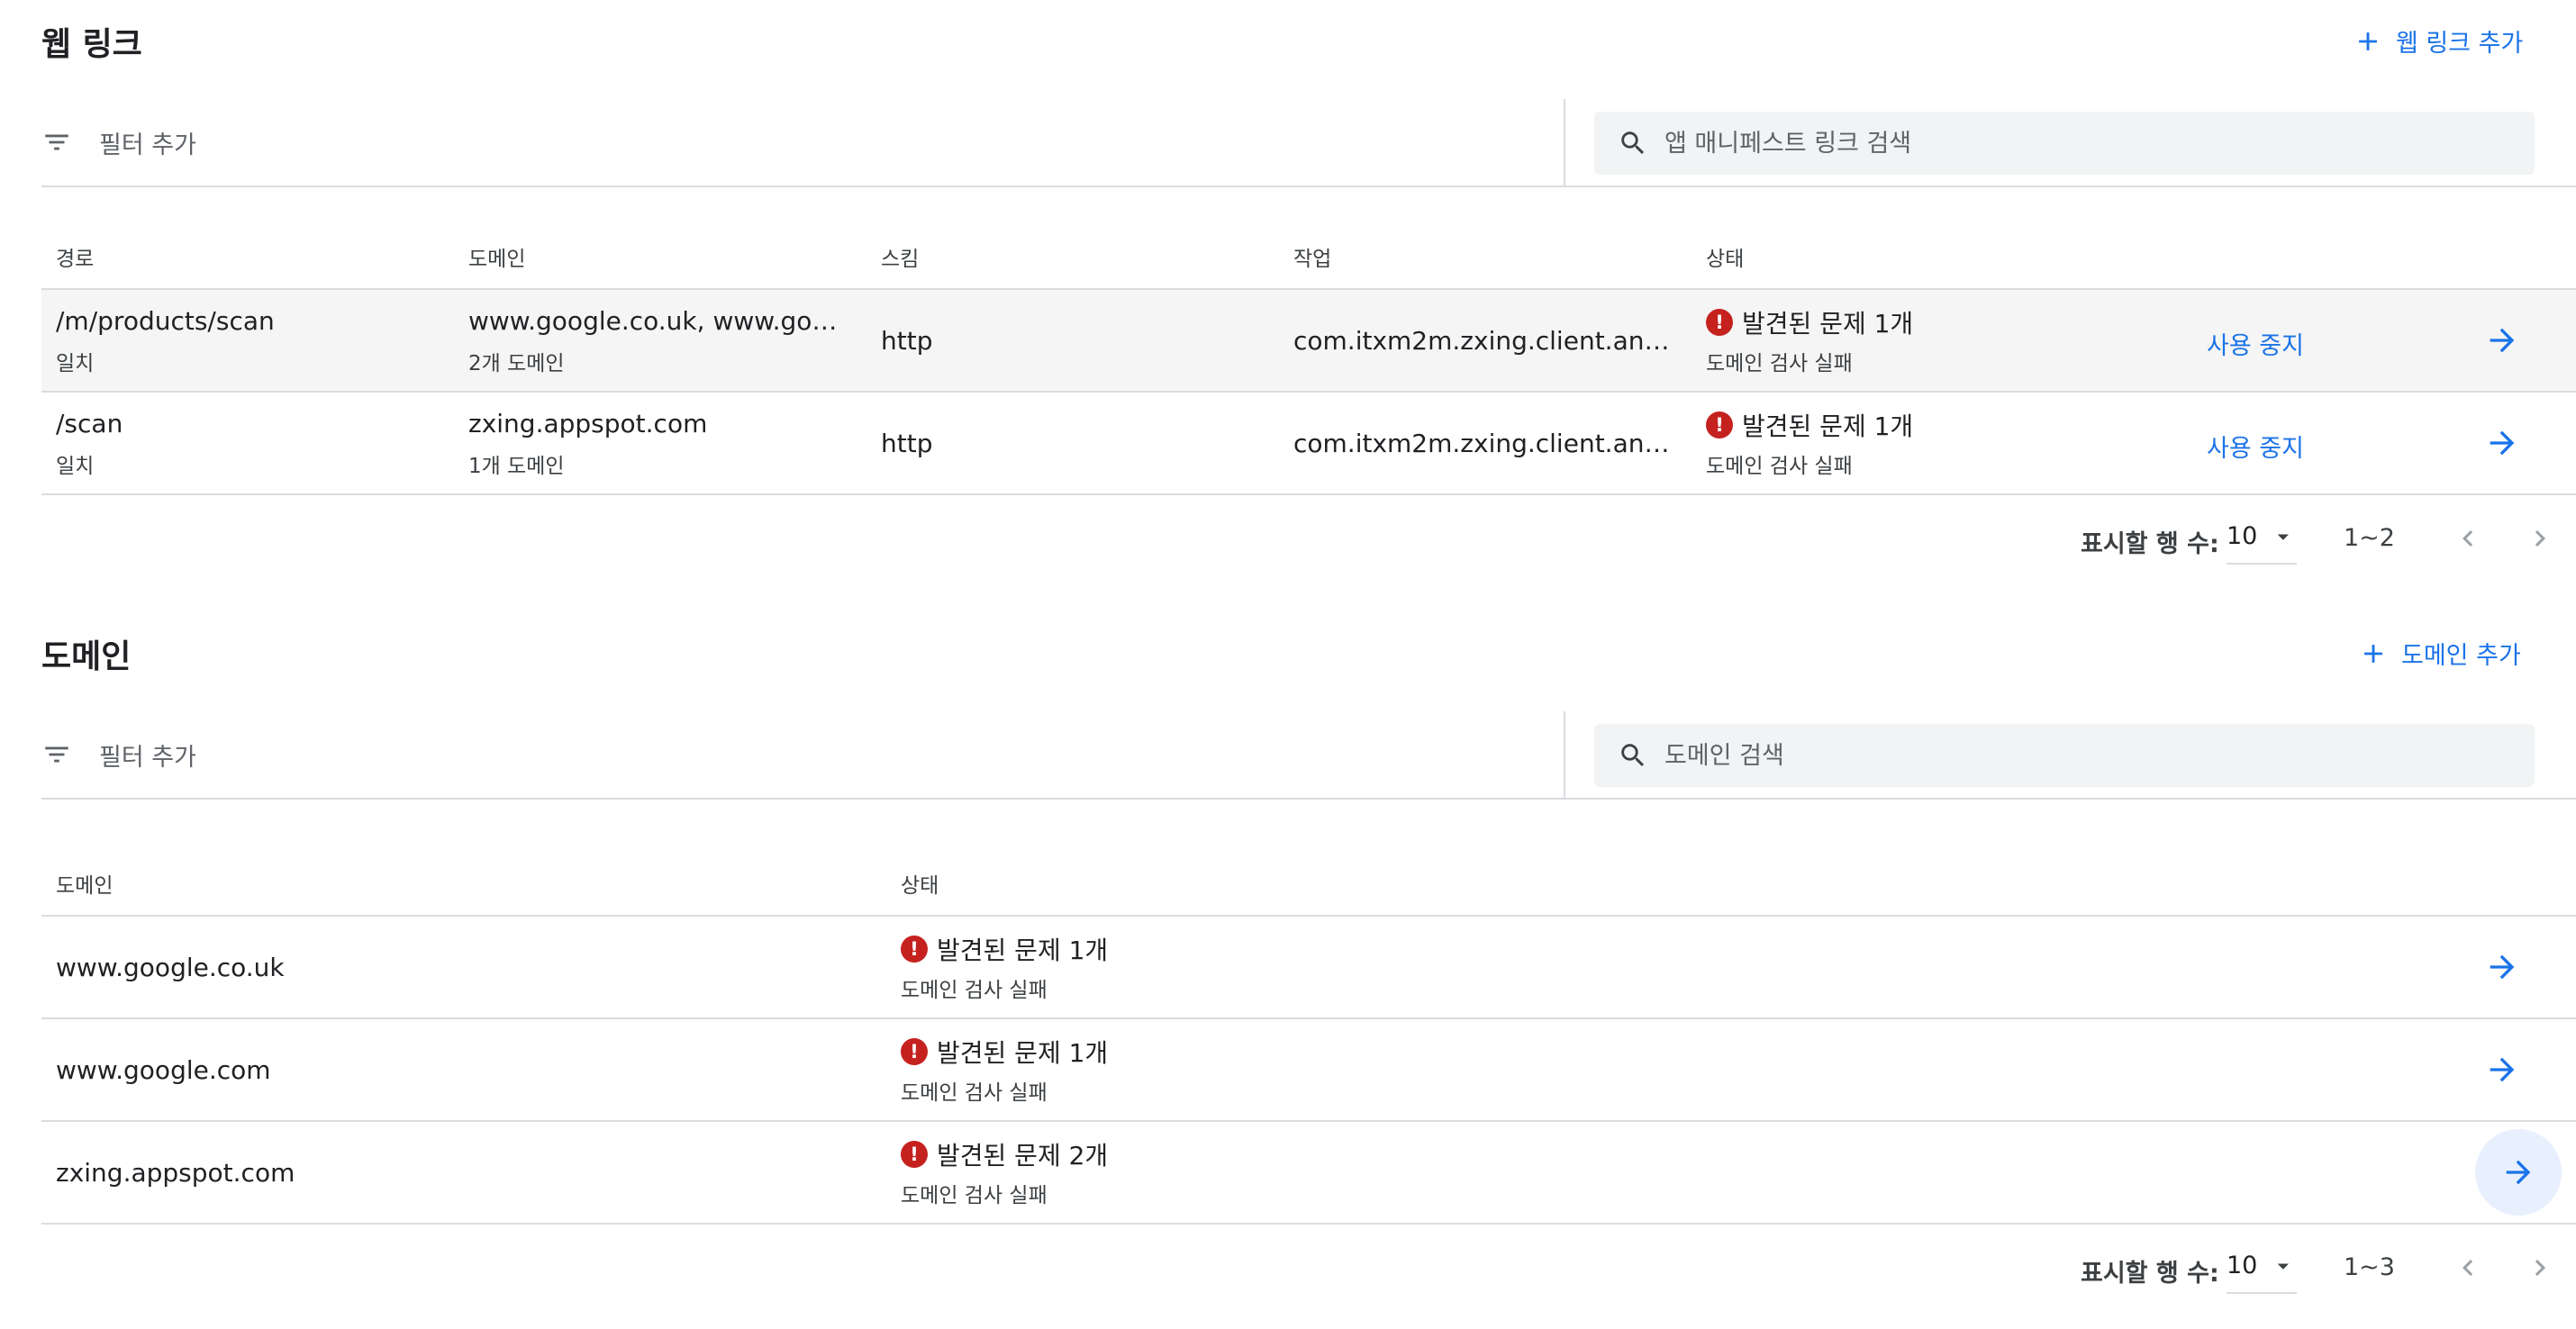 The width and height of the screenshot is (2576, 1329). I want to click on arrow-forward-button-hover, so click(2518, 1172).